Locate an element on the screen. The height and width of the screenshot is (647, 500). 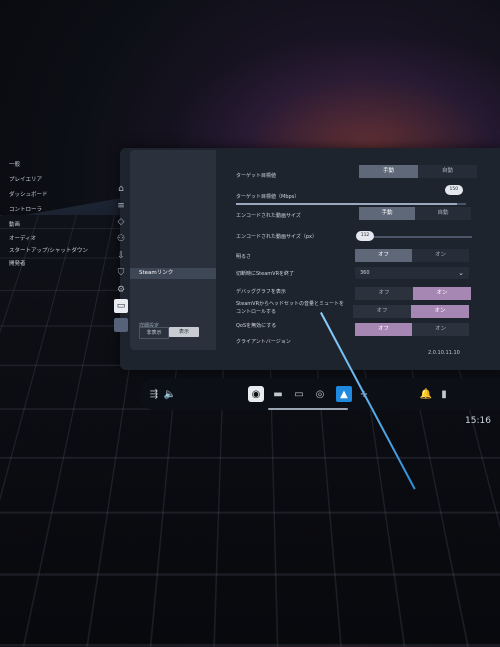
qos-on: オン is located at coordinates (440, 329).